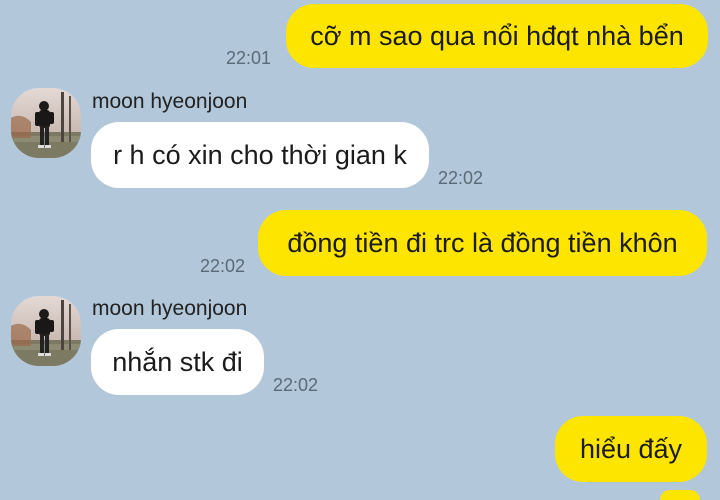 The height and width of the screenshot is (500, 720). I want to click on outgoing-message-bubble: cỡ m sao qua nổi hđqt nhà bển, so click(497, 36).